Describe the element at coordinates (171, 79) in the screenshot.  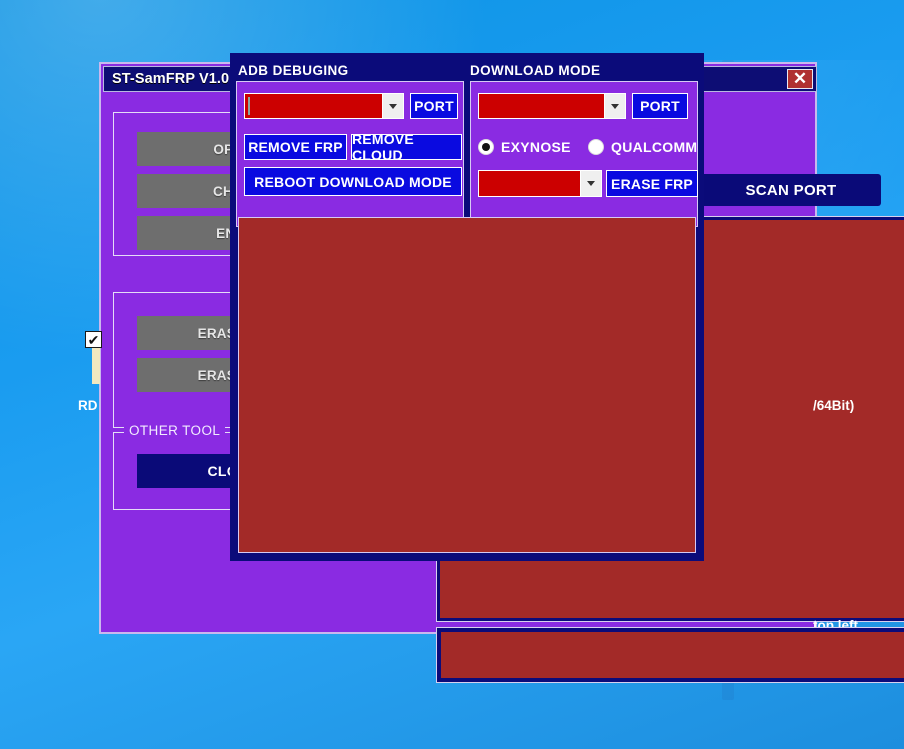
I see `page-title: ST-SamFRP V1.0` at that location.